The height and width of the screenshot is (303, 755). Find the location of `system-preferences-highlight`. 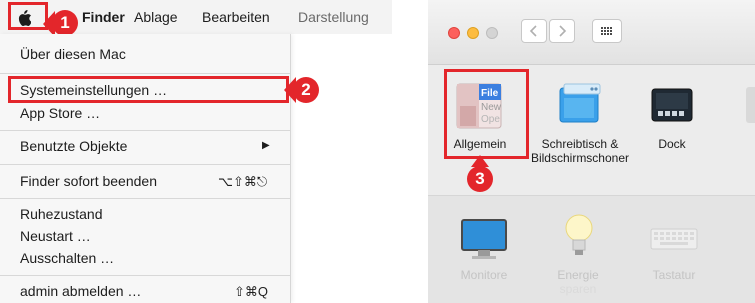

system-preferences-highlight is located at coordinates (148, 89).